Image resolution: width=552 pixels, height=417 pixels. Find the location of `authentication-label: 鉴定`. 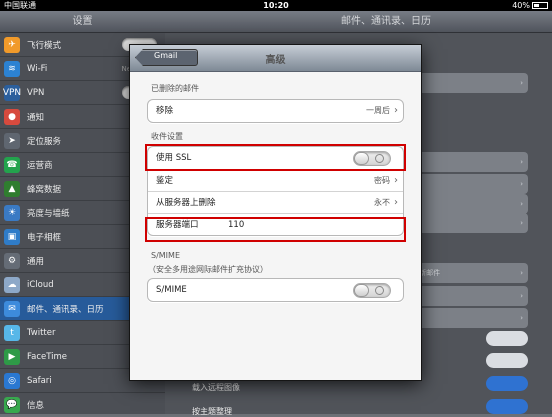

authentication-label: 鉴定 is located at coordinates (165, 181).